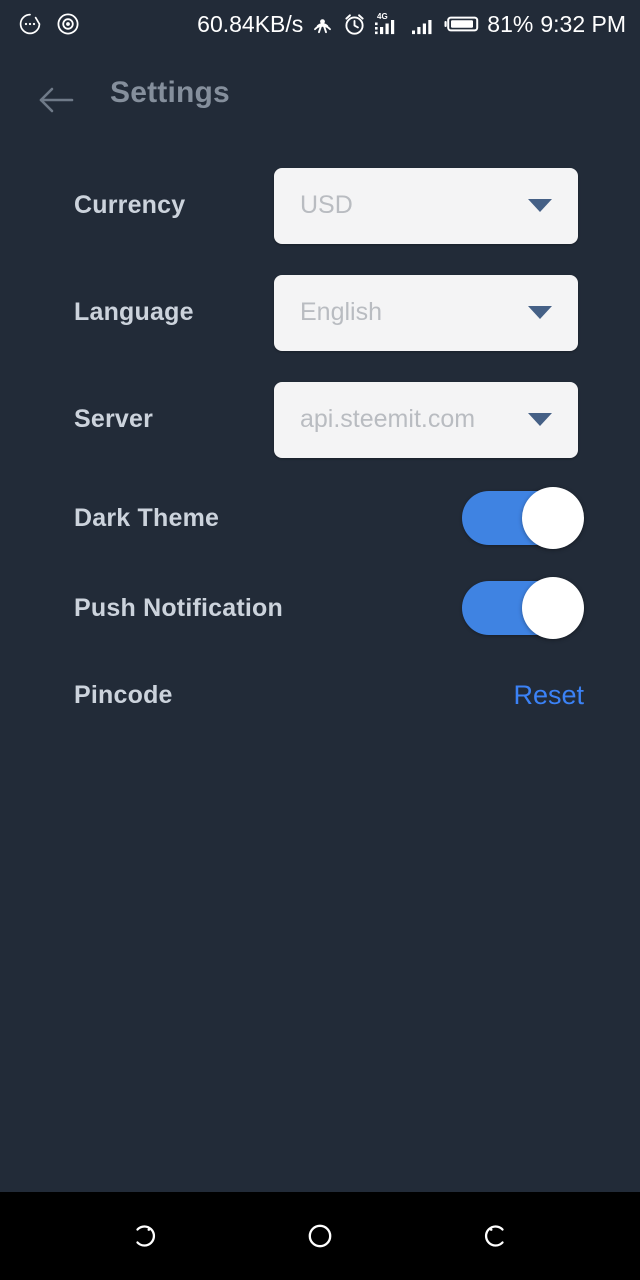  I want to click on back-arrow-icon, so click(56, 100).